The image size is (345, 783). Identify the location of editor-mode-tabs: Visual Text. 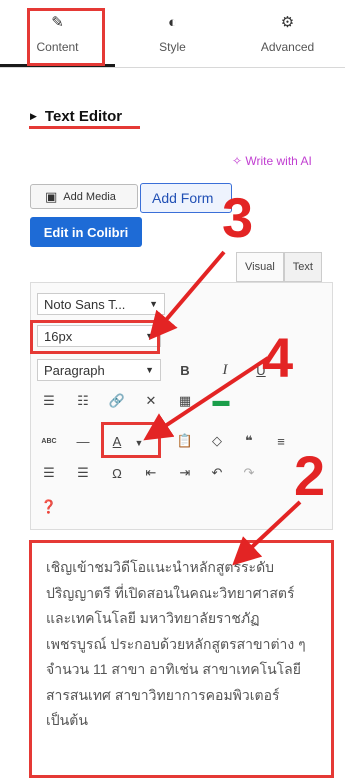
(279, 267).